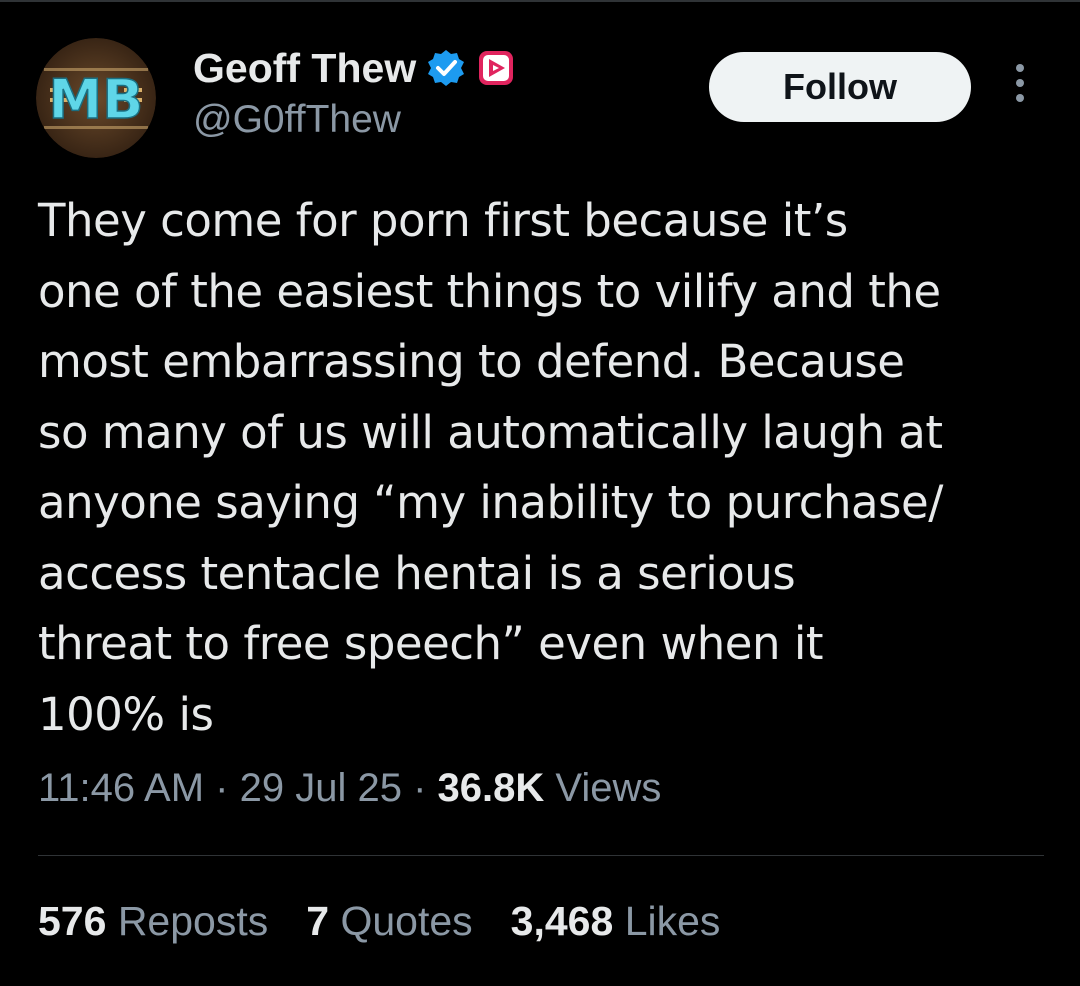 The width and height of the screenshot is (1080, 986). What do you see at coordinates (541, 855) in the screenshot?
I see `divider` at bounding box center [541, 855].